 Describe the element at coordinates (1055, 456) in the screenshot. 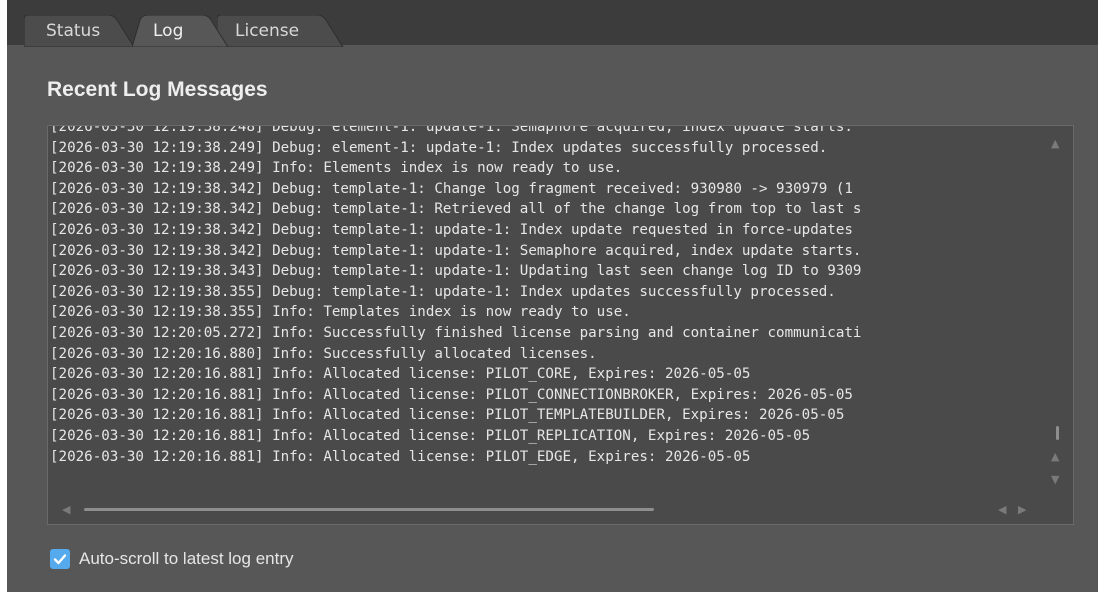

I see `scroll-up-small-icon: ▲` at that location.